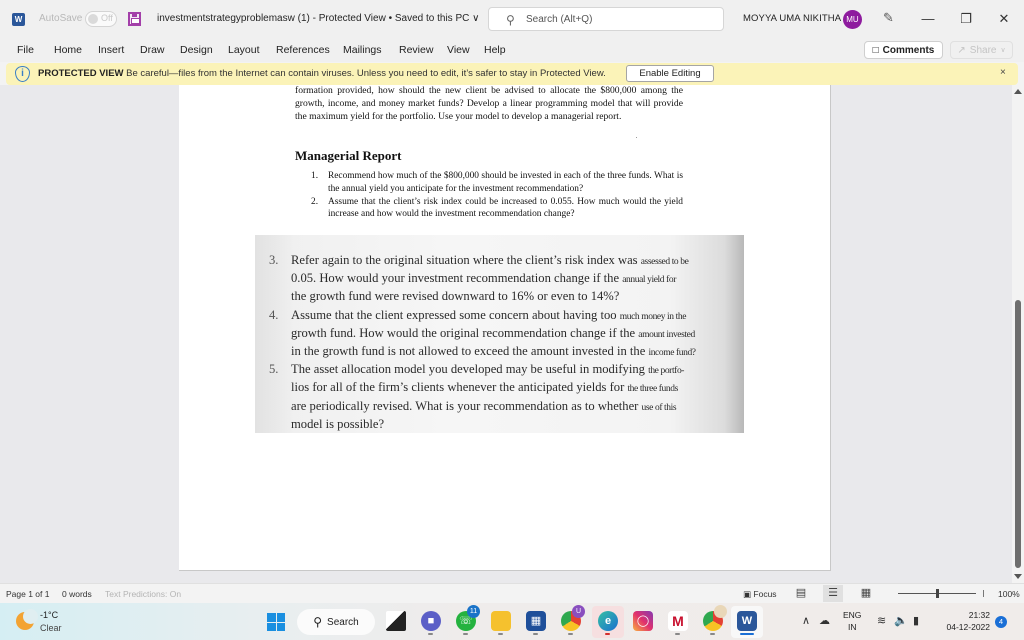 Image resolution: width=1024 pixels, height=640 pixels. I want to click on mcafee-icon: M, so click(678, 623).